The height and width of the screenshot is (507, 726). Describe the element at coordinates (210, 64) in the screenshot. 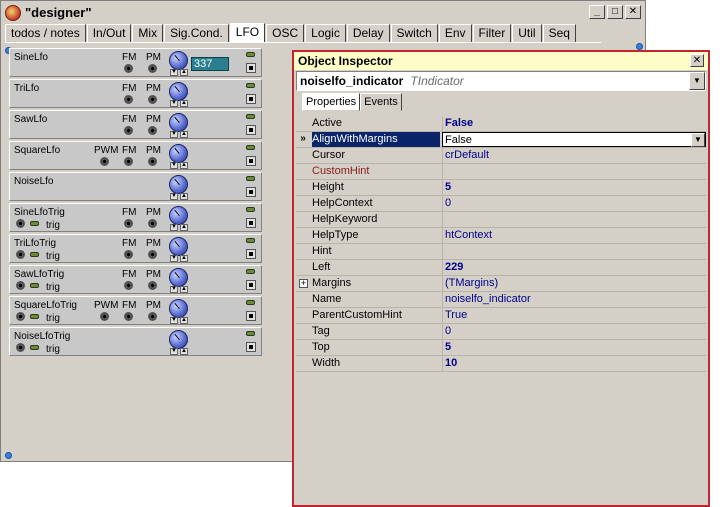

I see `value-readout: 337` at that location.